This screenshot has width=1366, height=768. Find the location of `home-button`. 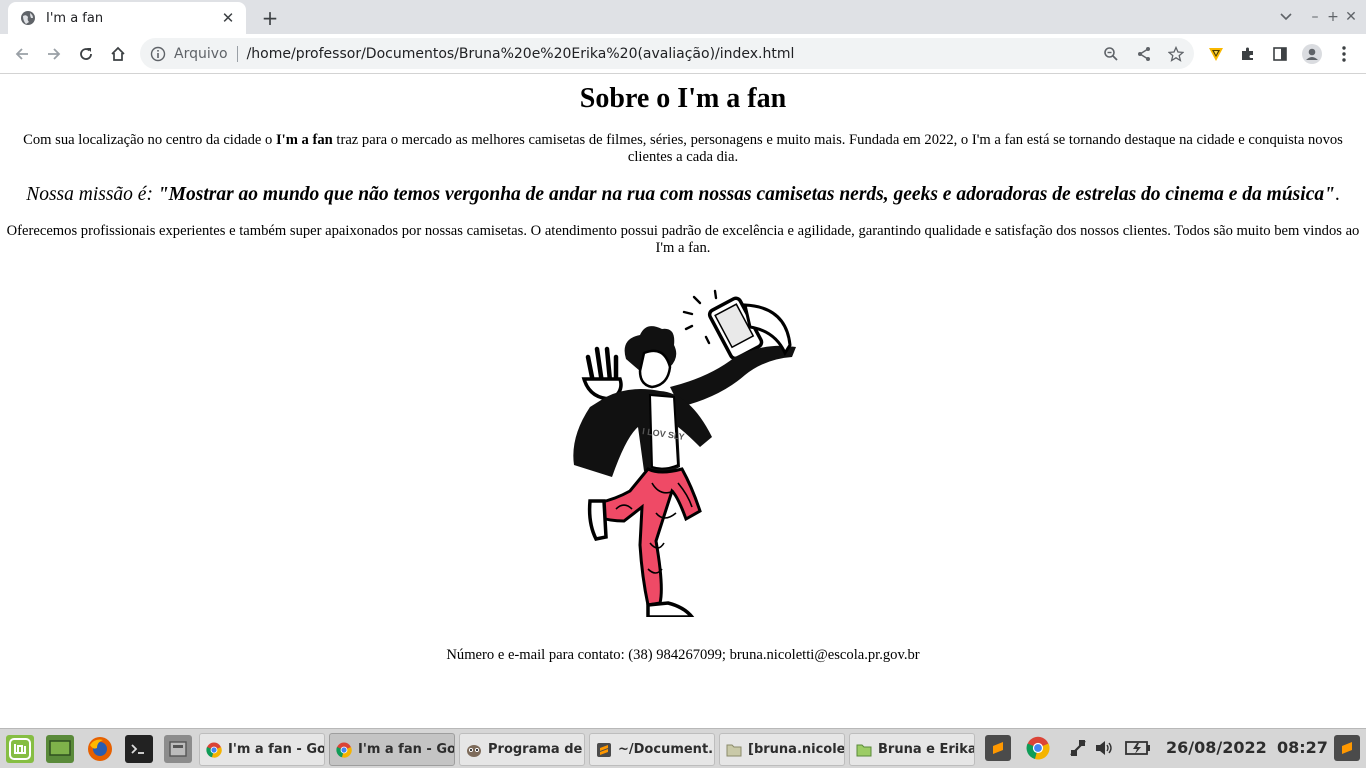

home-button is located at coordinates (118, 54).